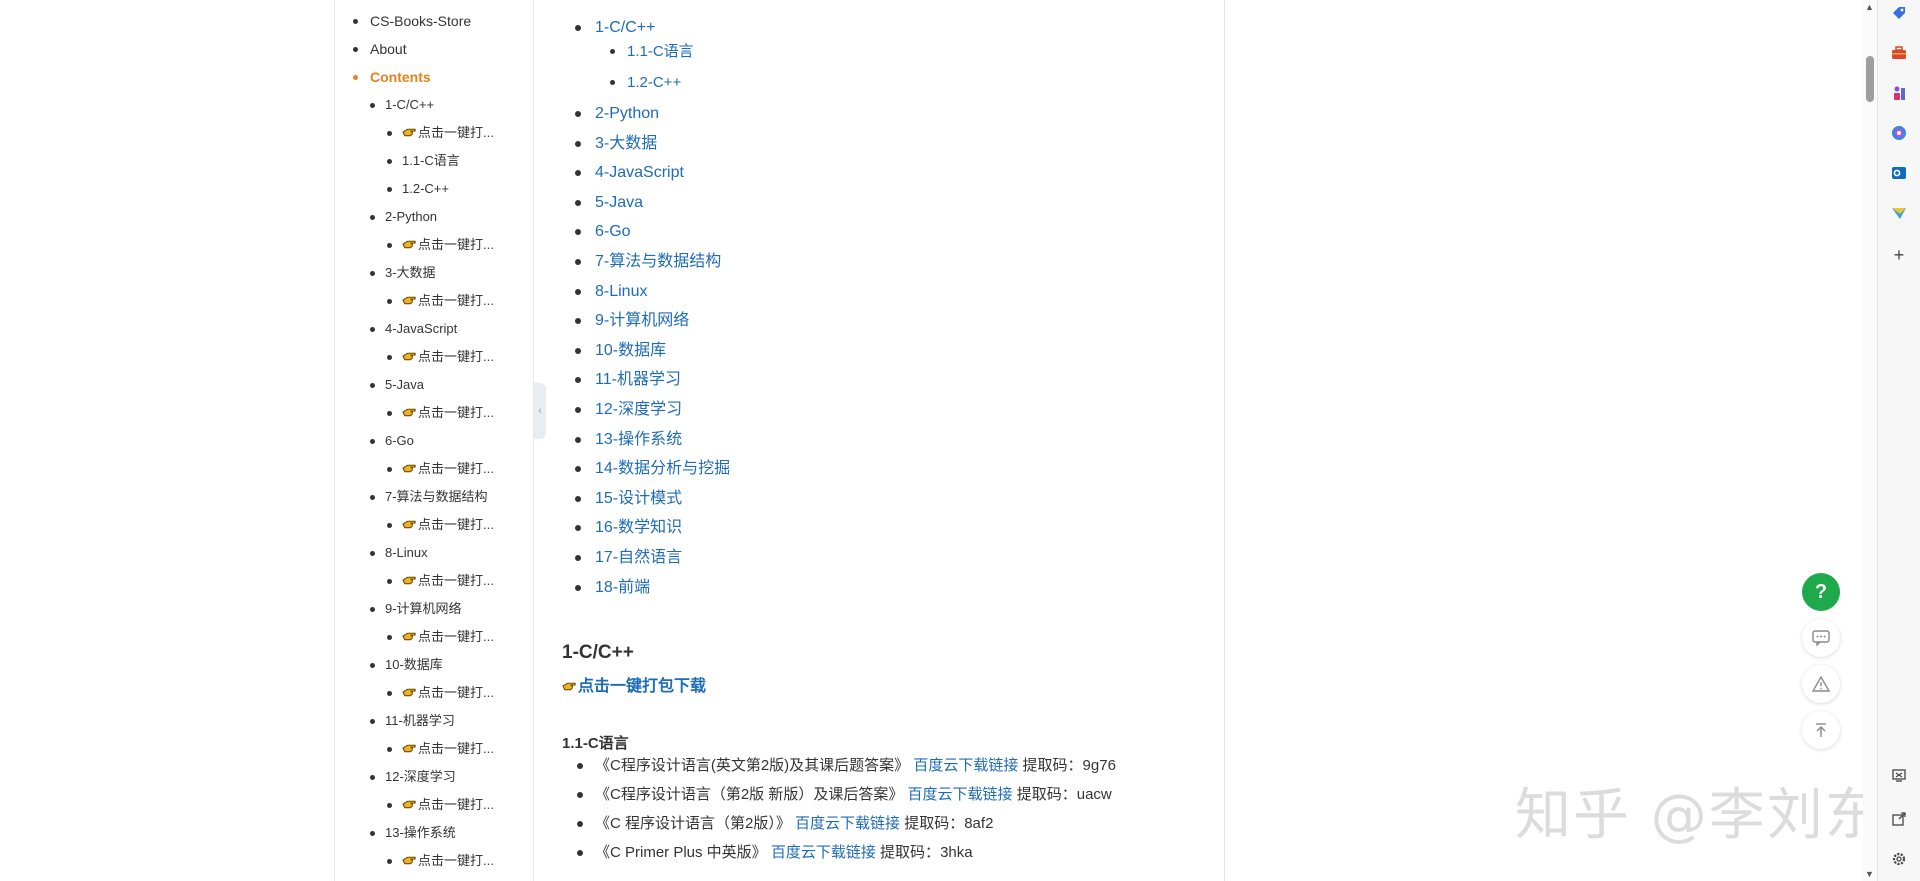  I want to click on sidebar-item-label: 2-Python, so click(411, 216).